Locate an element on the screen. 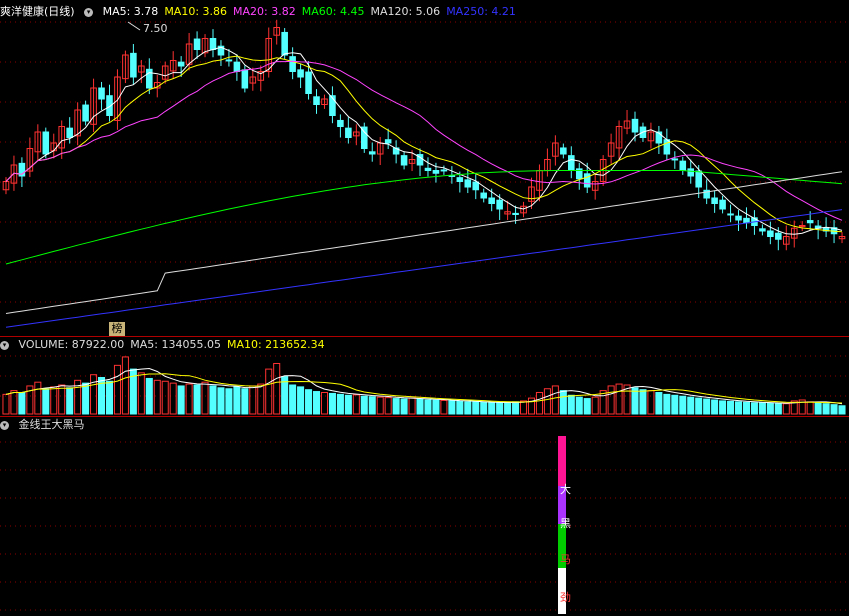 This screenshot has width=849, height=616. signal-char: 马 is located at coordinates (565, 559).